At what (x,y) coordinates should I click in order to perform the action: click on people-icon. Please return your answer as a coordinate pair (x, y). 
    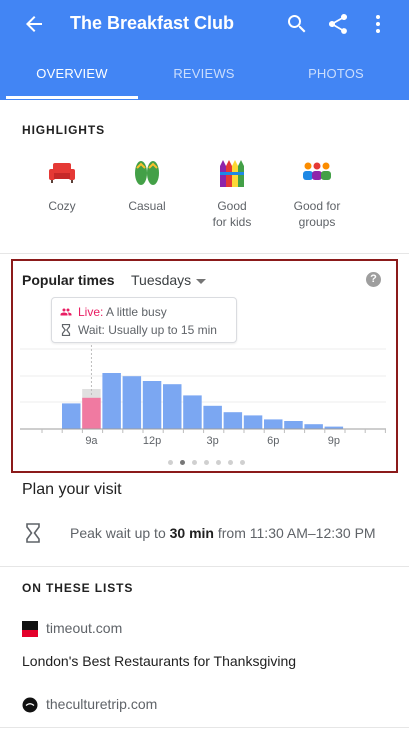
    Looking at the image, I should click on (66, 312).